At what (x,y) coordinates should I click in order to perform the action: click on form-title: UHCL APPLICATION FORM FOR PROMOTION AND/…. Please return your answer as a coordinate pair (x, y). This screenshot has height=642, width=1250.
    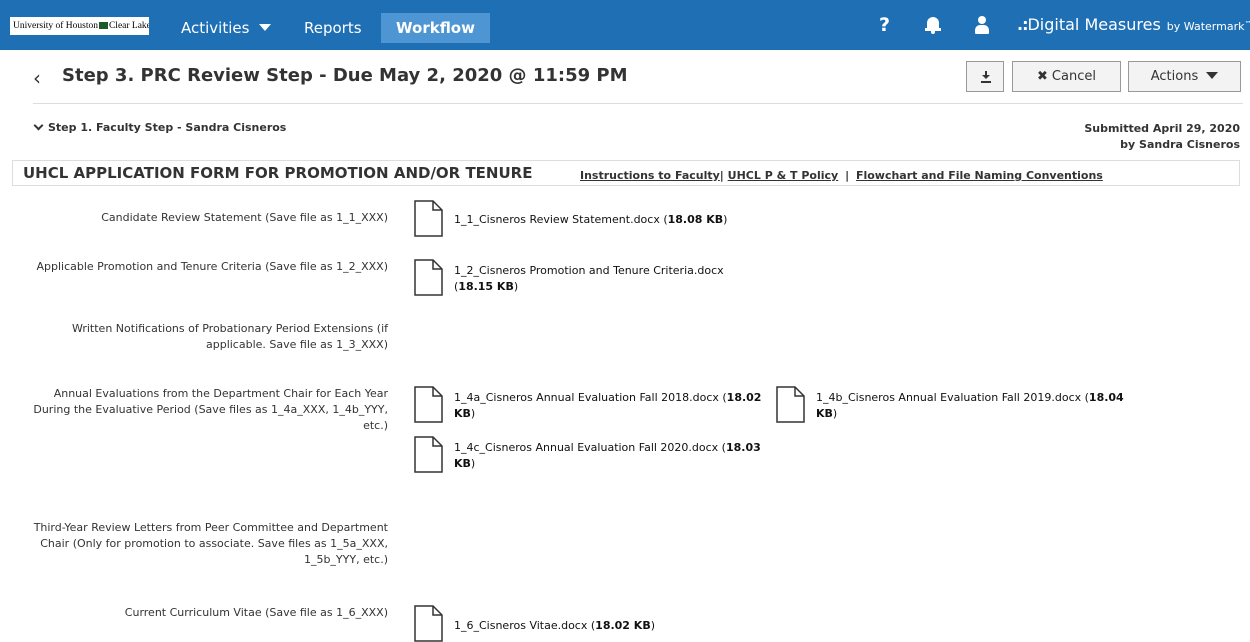
    Looking at the image, I should click on (278, 173).